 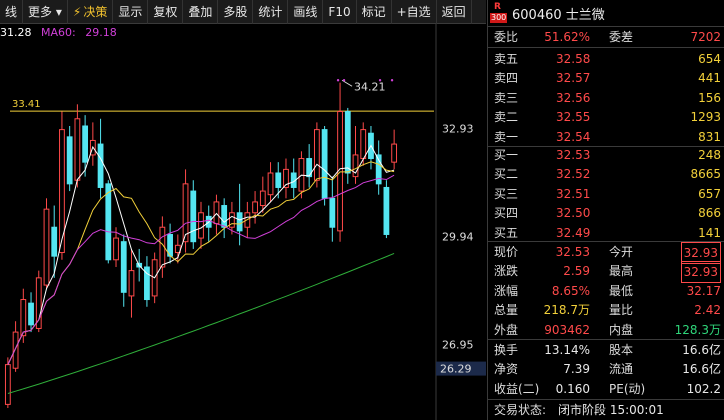 I want to click on toolbar-btn-6: 多股, so click(x=236, y=12).